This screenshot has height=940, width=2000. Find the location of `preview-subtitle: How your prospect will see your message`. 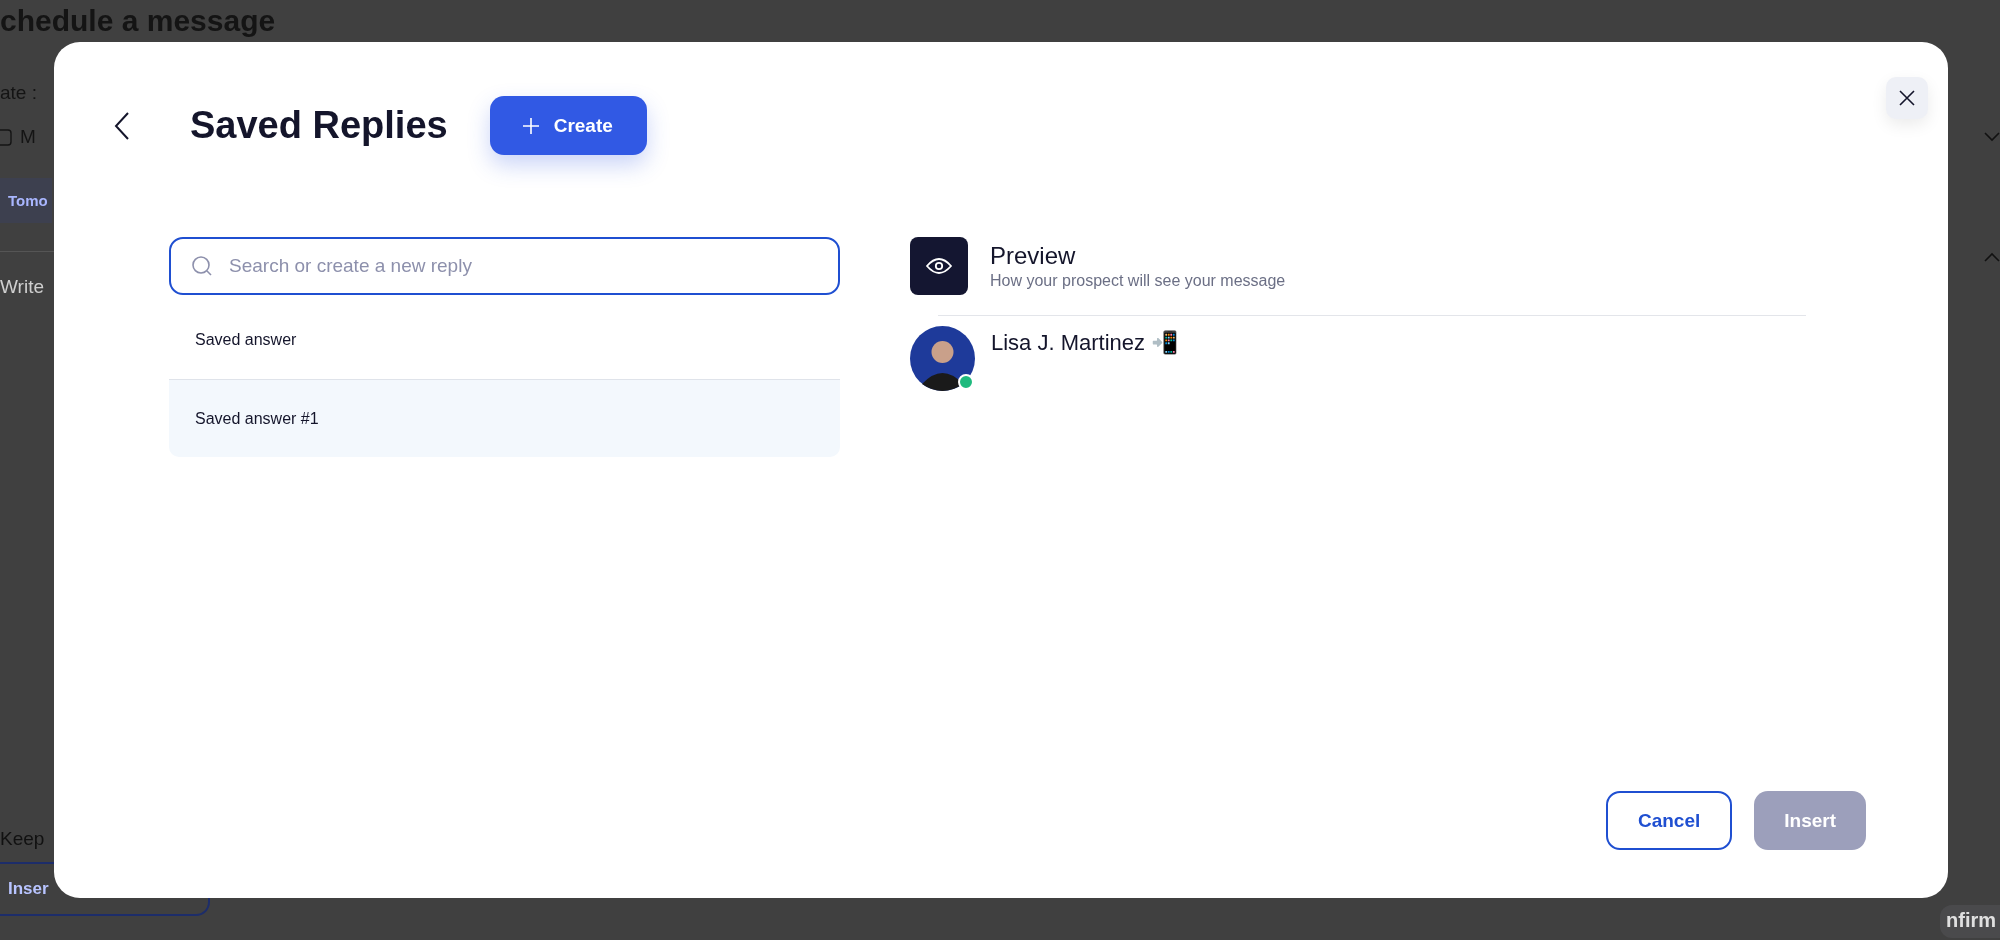

preview-subtitle: How your prospect will see your message is located at coordinates (1138, 281).